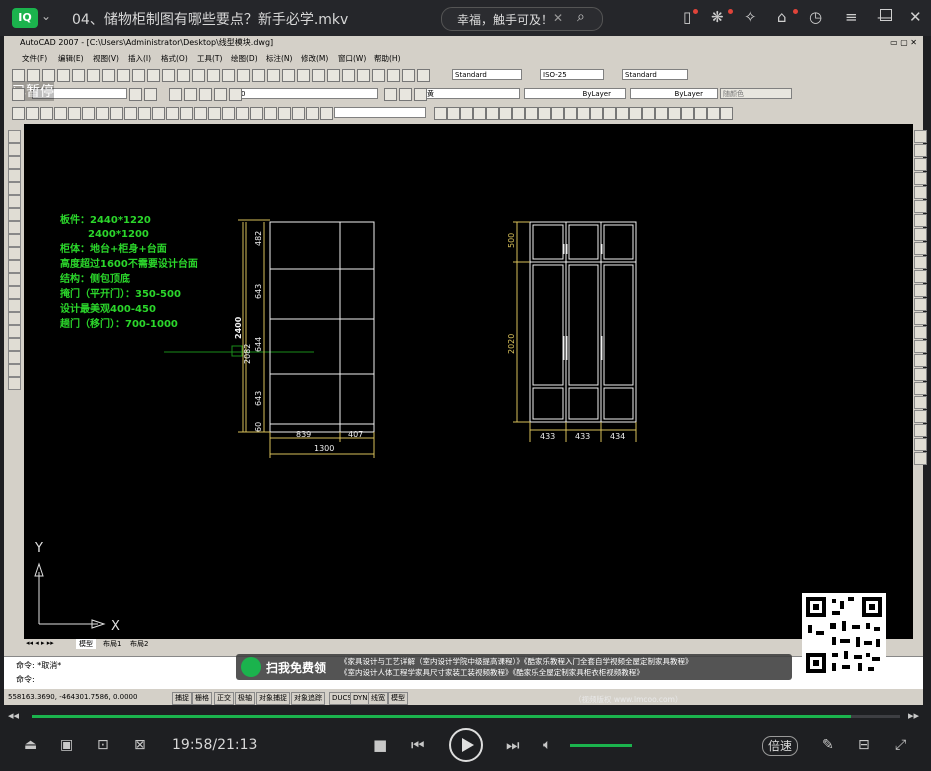 The height and width of the screenshot is (771, 931). Describe the element at coordinates (25, 679) in the screenshot. I see `command-prompt: 命令:` at that location.